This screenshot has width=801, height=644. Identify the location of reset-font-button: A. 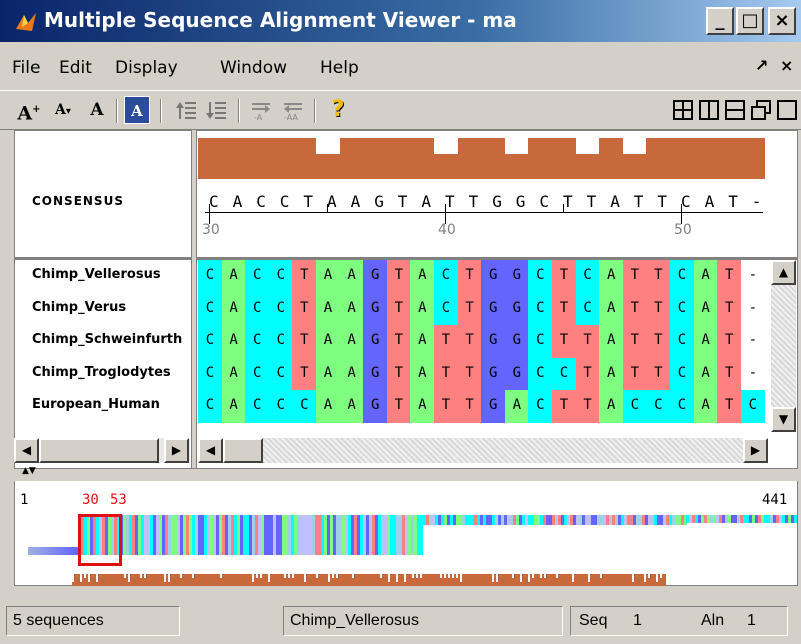
(97, 110).